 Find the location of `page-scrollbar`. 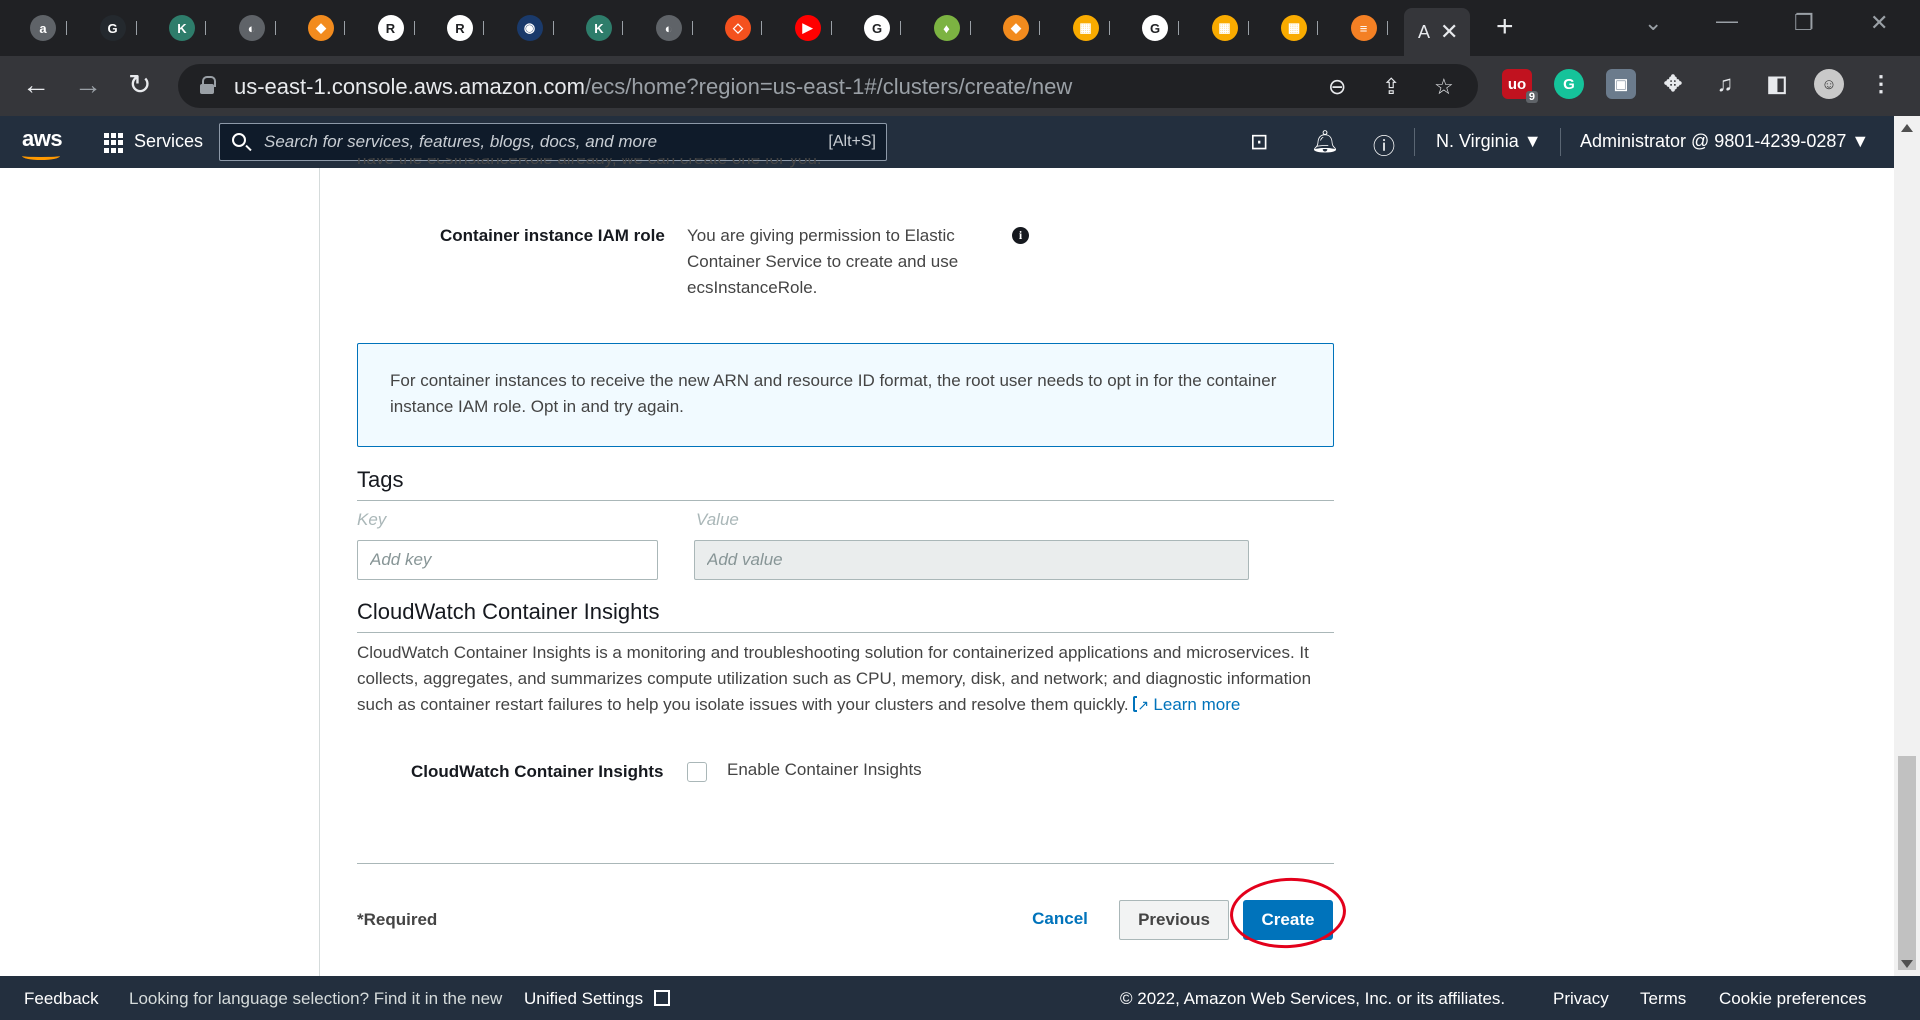

page-scrollbar is located at coordinates (1907, 546).